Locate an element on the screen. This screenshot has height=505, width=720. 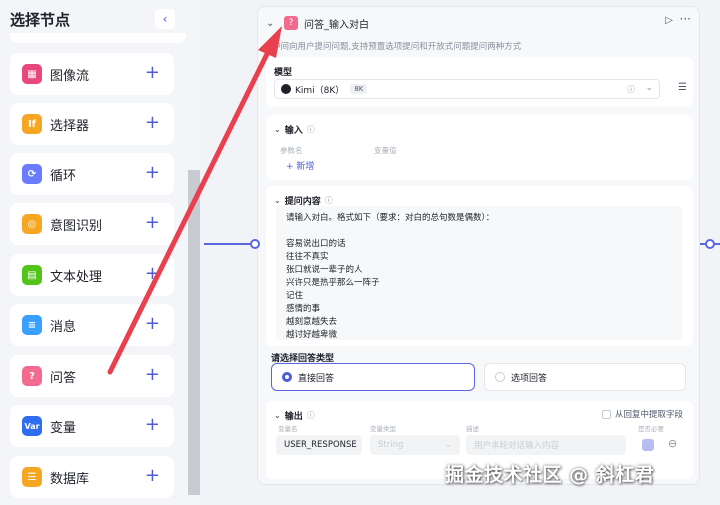
output-section-header: ⌄ 输出 ⓘ is located at coordinates (294, 415).